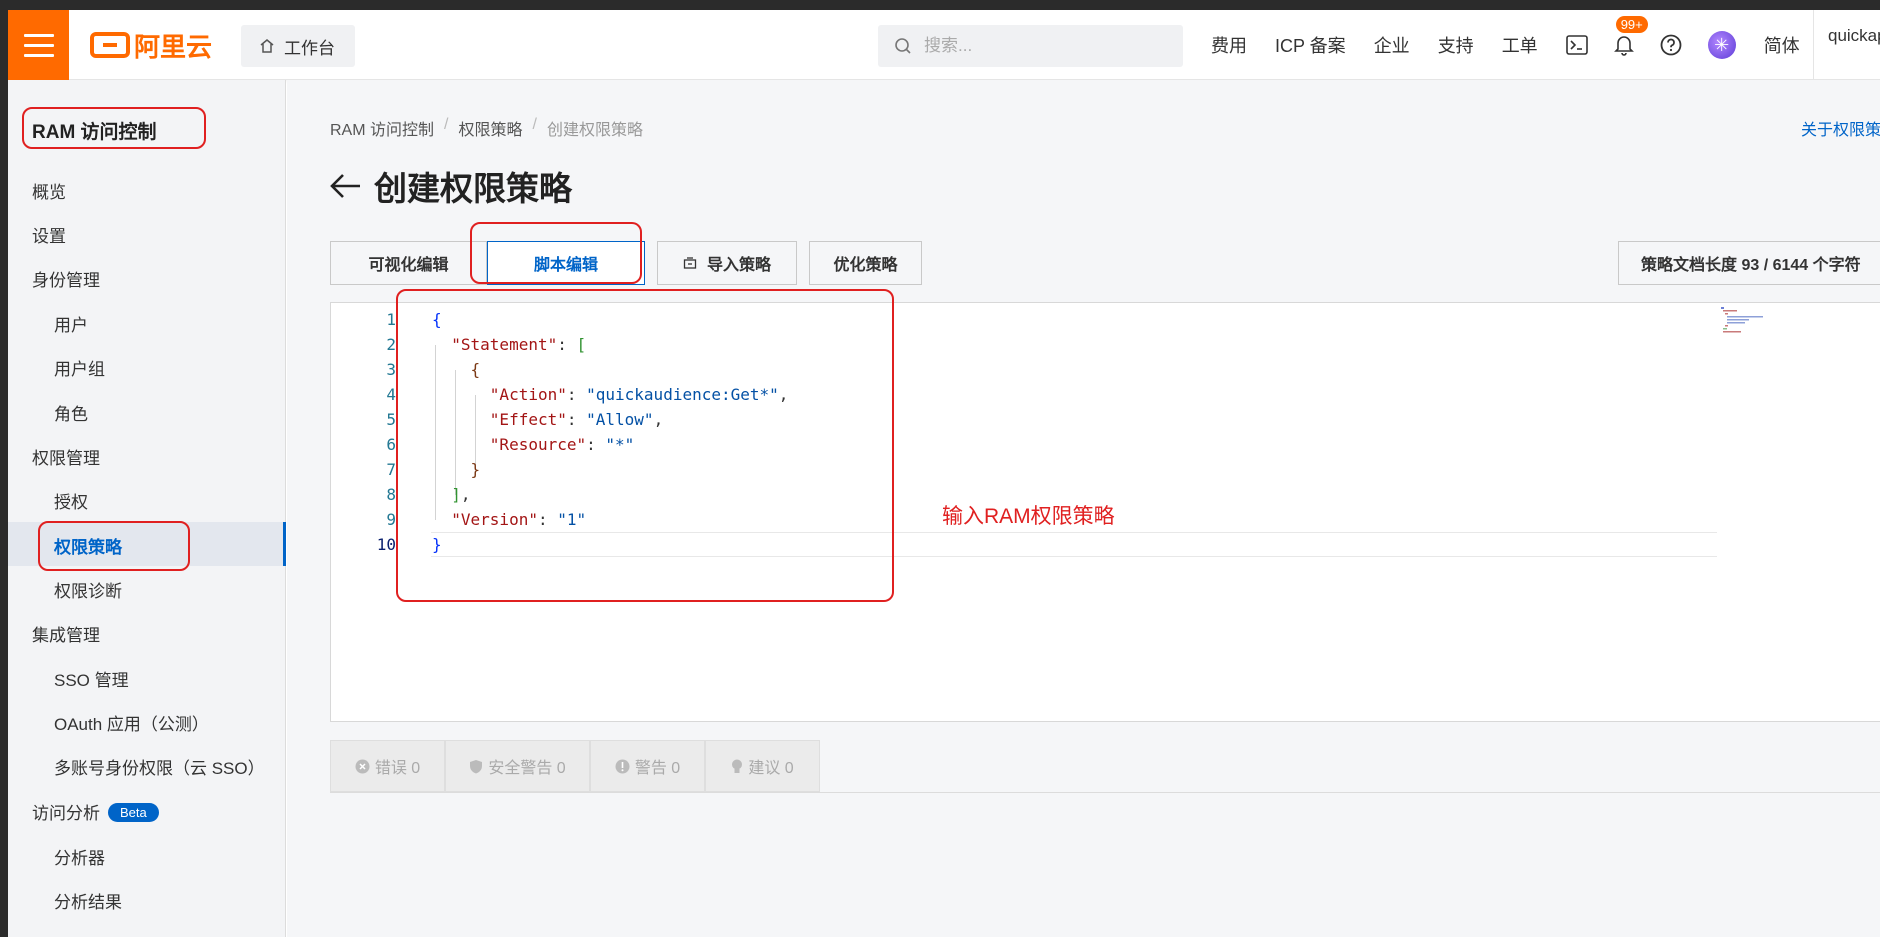  I want to click on lint-security-tab: 安全警告 0, so click(517, 766).